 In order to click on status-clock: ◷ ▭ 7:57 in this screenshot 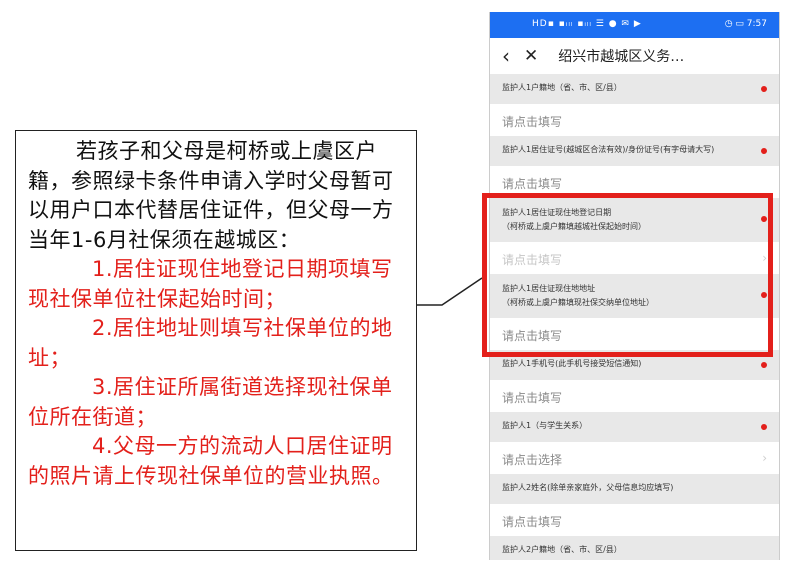, I will do `click(745, 24)`.